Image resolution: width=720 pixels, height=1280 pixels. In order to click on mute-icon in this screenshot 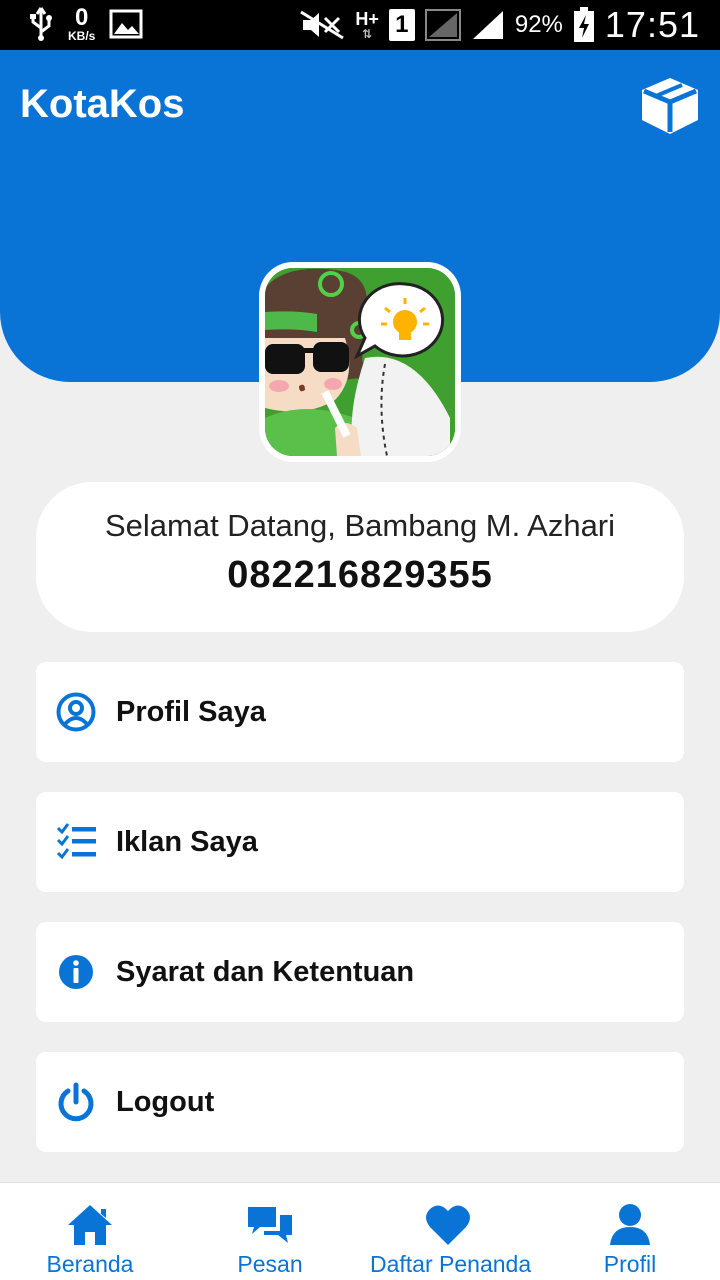, I will do `click(322, 25)`.